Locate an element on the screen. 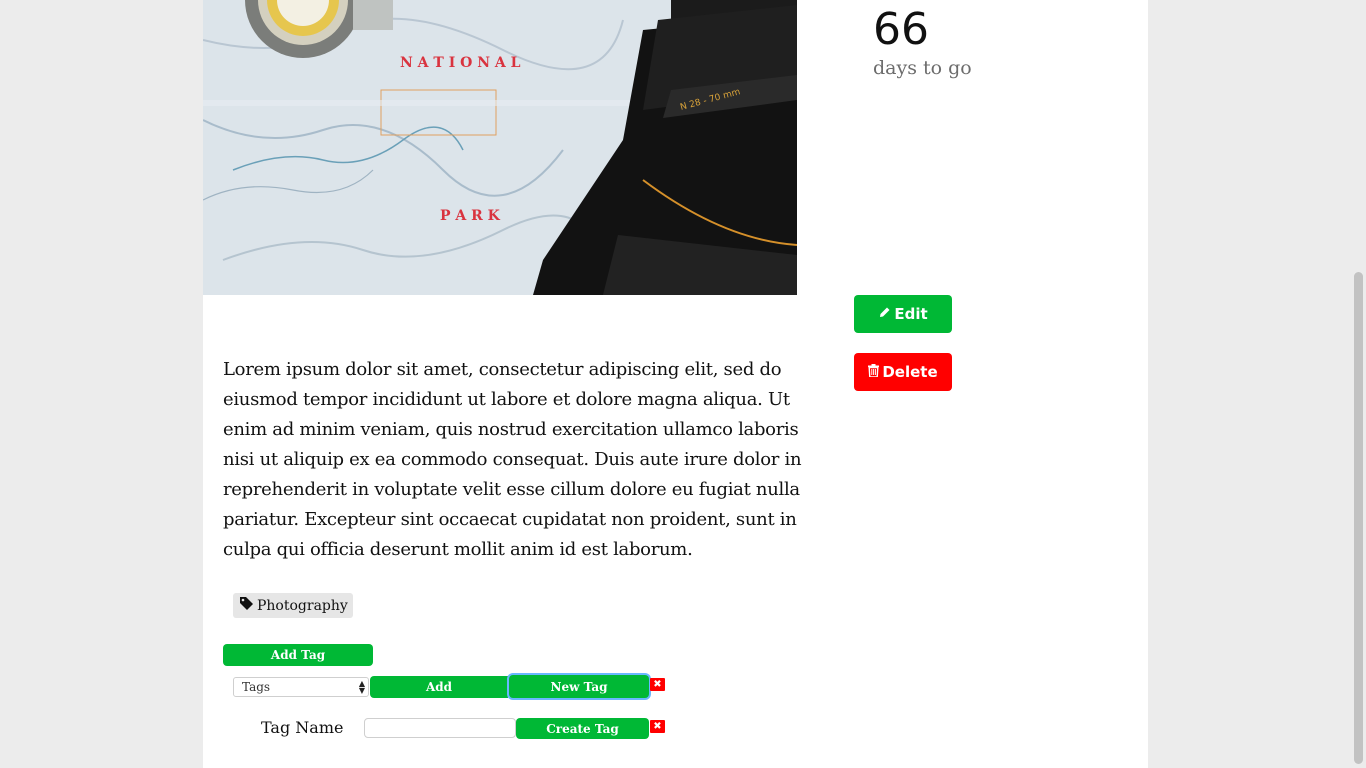 The height and width of the screenshot is (768, 1366). trash-icon is located at coordinates (874, 372).